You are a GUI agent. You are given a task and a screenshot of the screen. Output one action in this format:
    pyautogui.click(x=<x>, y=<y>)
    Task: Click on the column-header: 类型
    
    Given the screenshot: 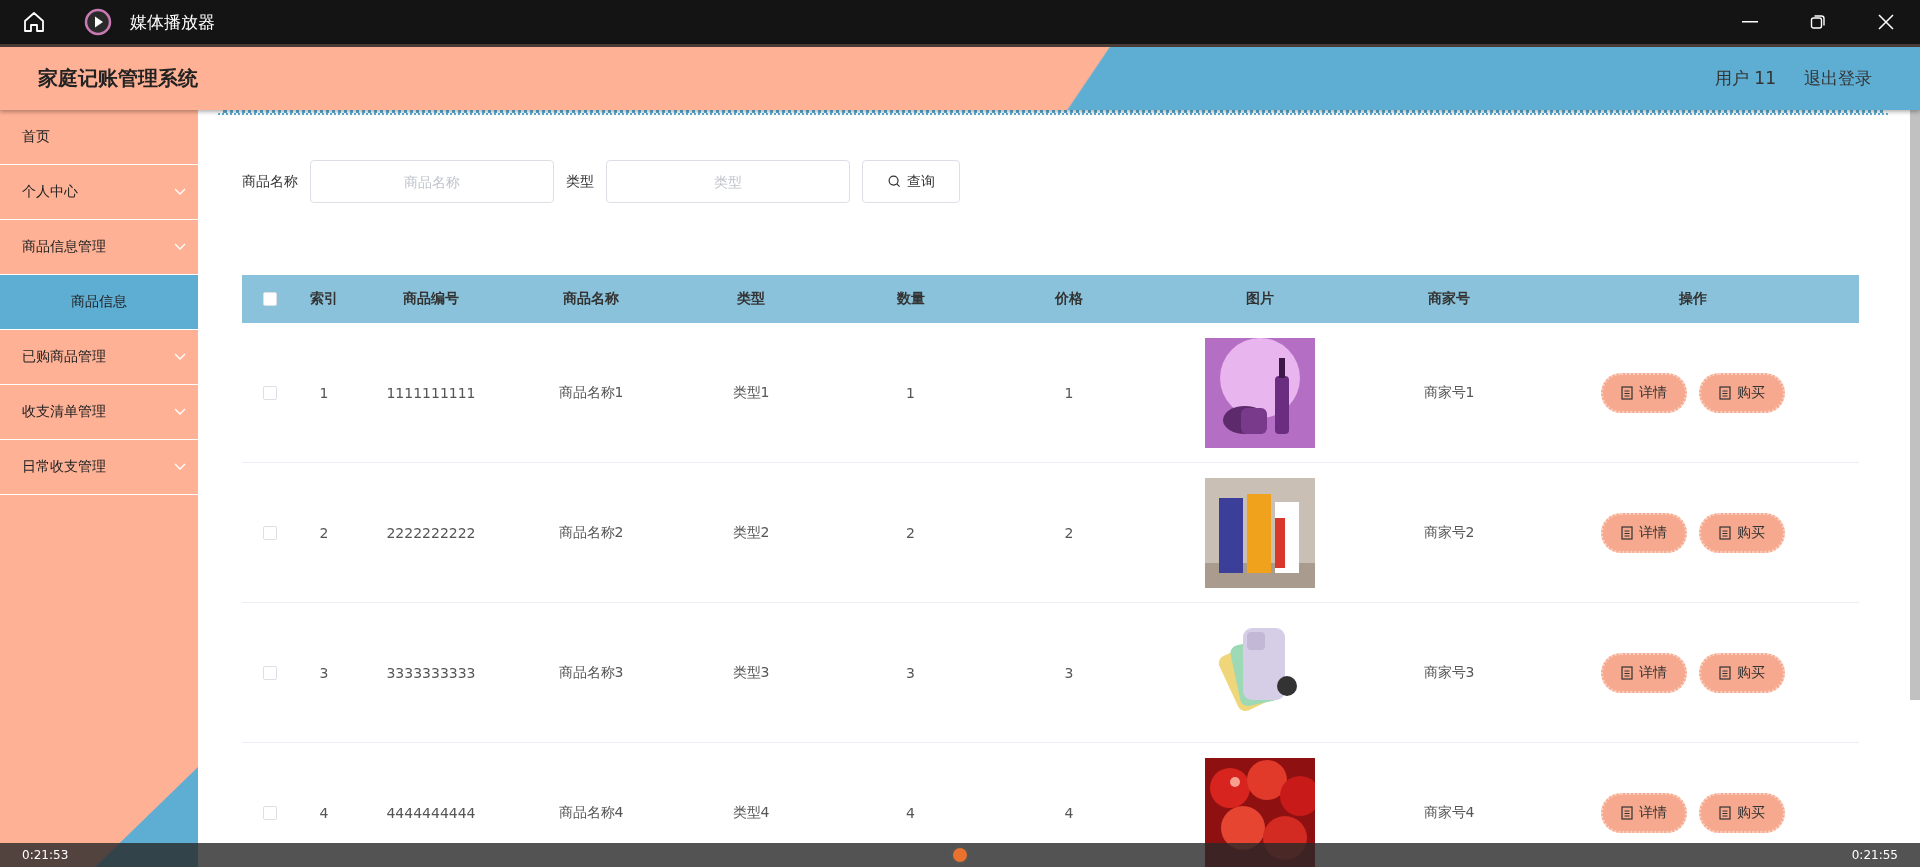 What is the action you would take?
    pyautogui.click(x=751, y=299)
    